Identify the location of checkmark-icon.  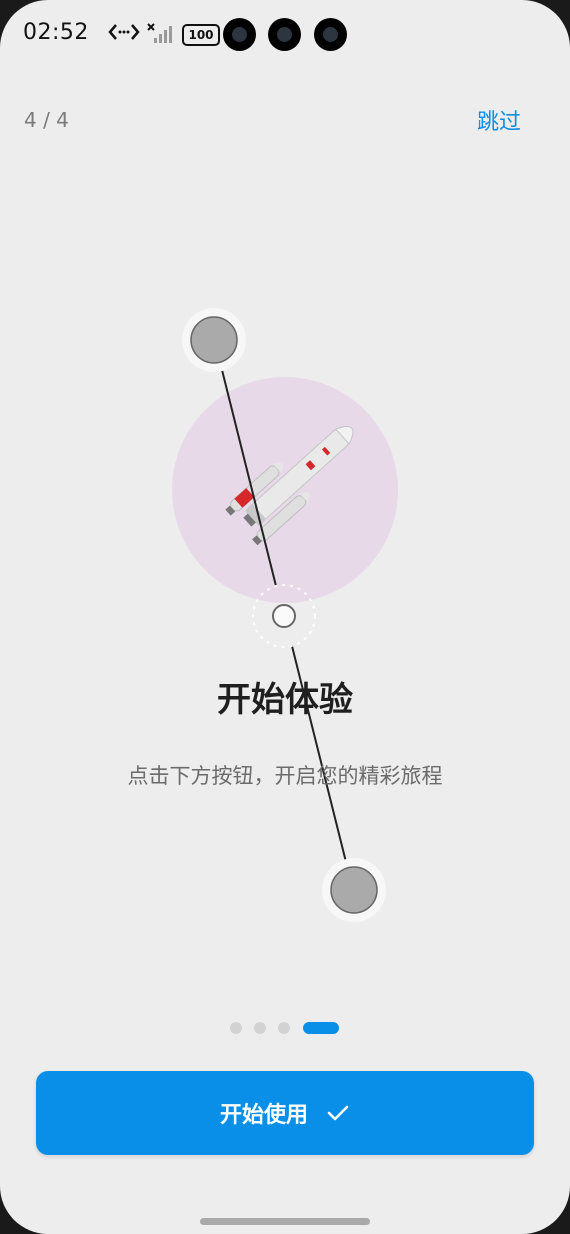
(338, 1113).